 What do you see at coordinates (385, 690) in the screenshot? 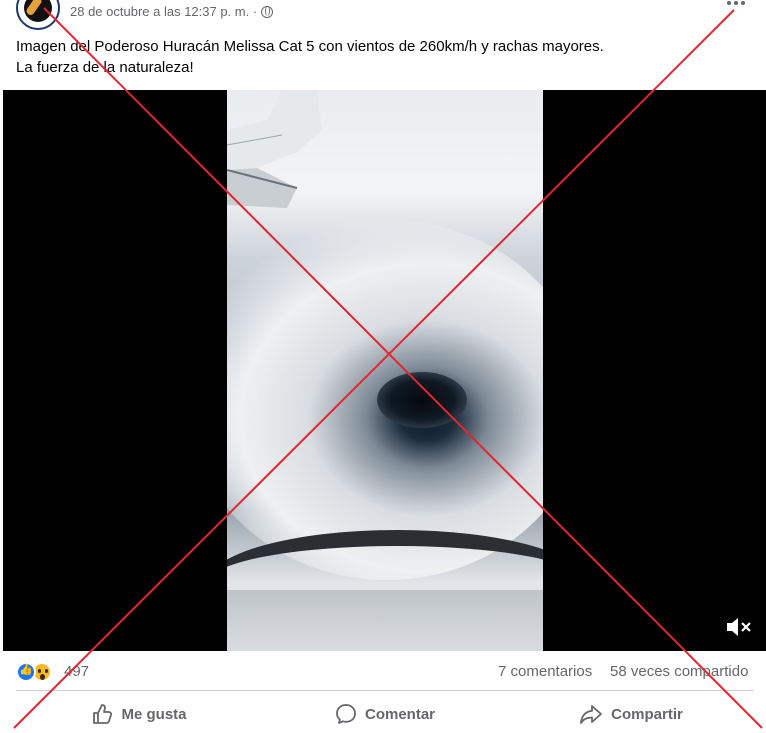
I see `divider` at bounding box center [385, 690].